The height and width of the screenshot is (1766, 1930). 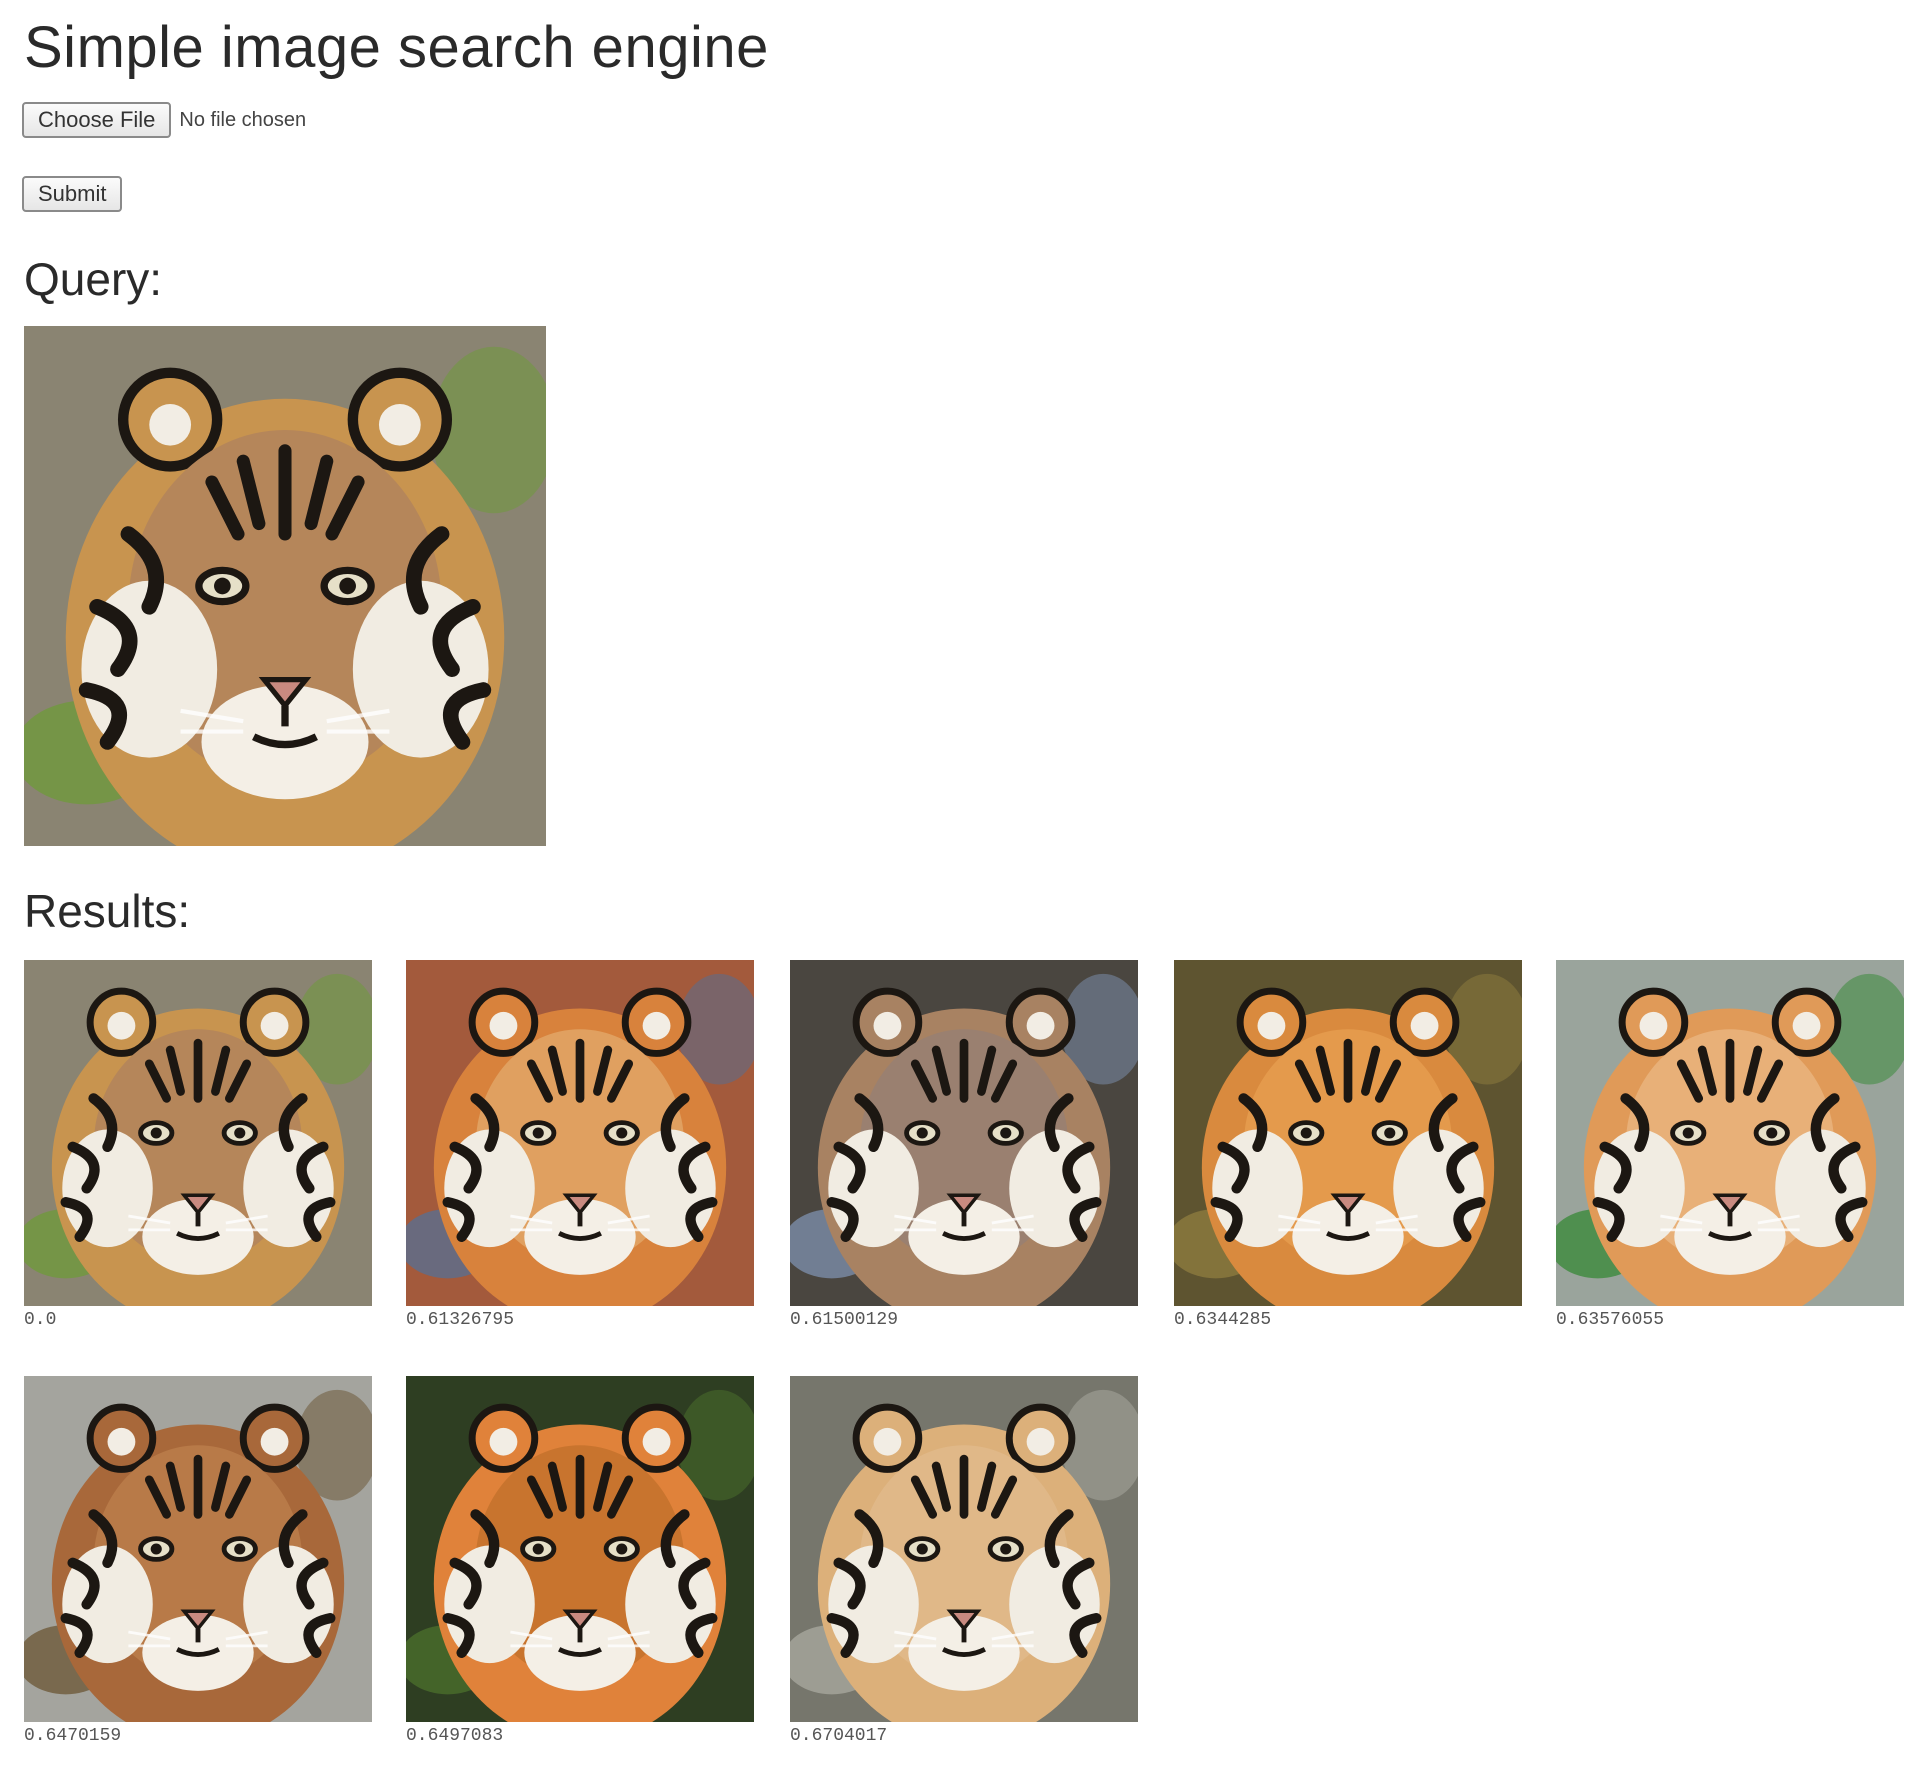 What do you see at coordinates (97, 120) in the screenshot?
I see `choose-file-button: Choose File` at bounding box center [97, 120].